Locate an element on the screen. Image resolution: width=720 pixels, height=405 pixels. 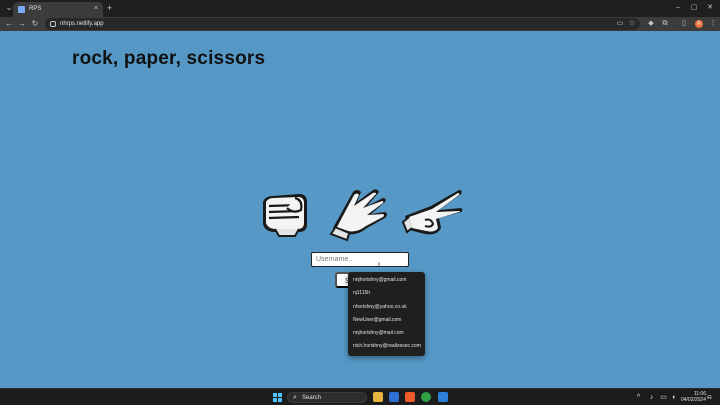
extension-icon: ◆ is located at coordinates (651, 24).